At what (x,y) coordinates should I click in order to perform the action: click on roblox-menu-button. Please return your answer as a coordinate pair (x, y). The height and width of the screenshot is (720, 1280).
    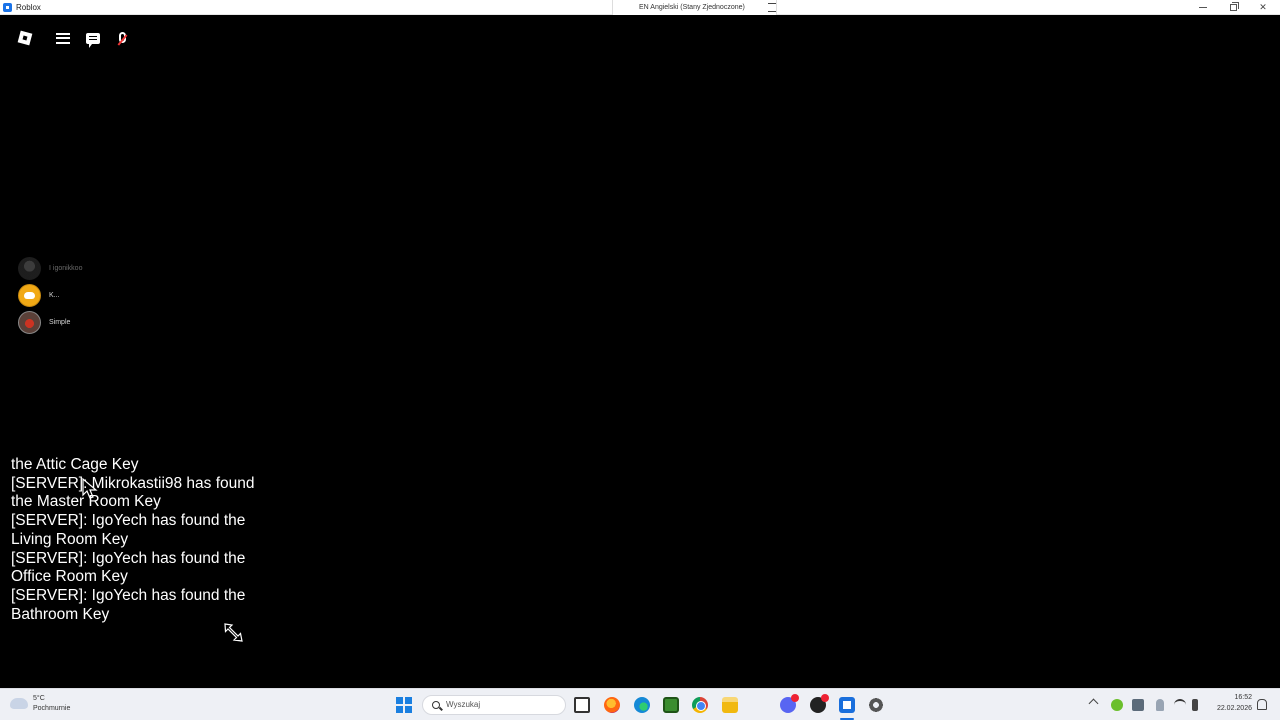
    Looking at the image, I should click on (25, 38).